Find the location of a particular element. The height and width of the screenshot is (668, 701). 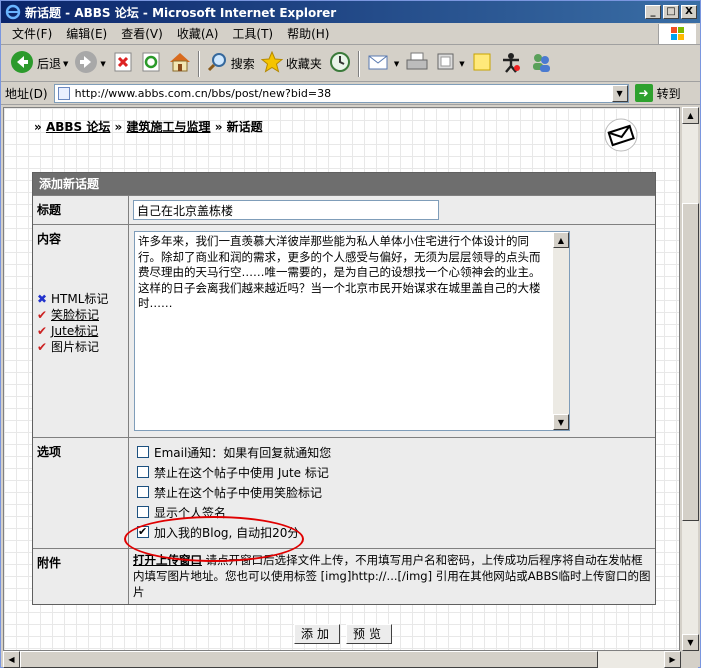

search-label: 搜索 is located at coordinates (242, 64).